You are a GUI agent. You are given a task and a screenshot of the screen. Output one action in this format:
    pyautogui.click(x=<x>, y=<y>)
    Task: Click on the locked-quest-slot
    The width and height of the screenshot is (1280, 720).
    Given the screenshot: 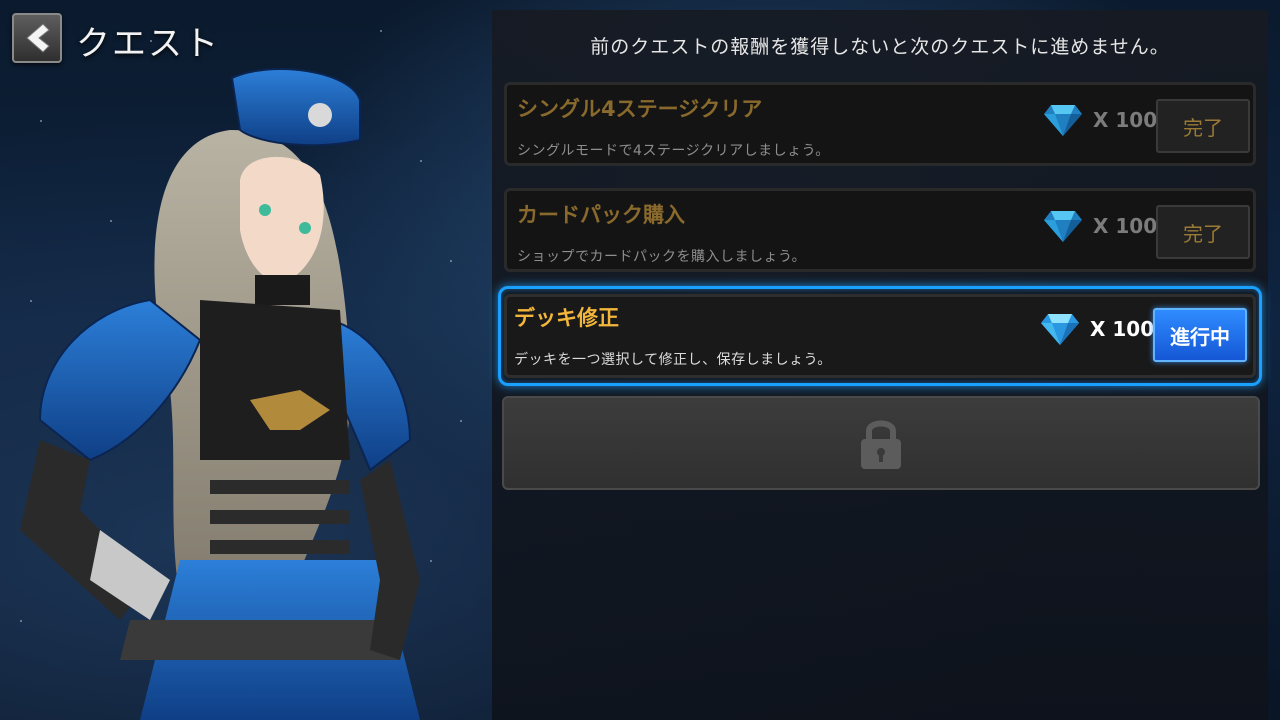 What is the action you would take?
    pyautogui.click(x=881, y=443)
    